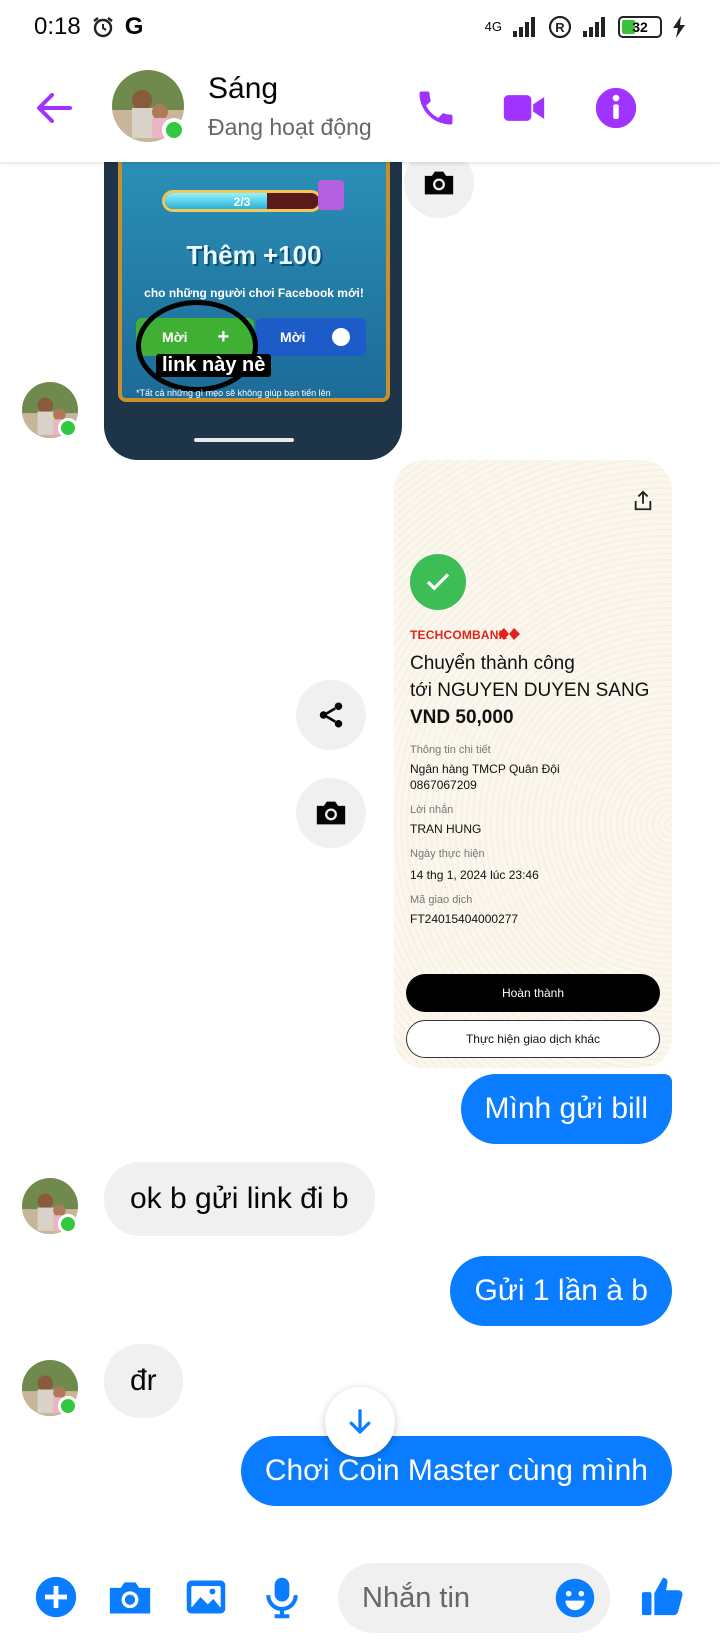 The height and width of the screenshot is (1650, 720). I want to click on transaction-id: FT24015404000277, so click(464, 919).